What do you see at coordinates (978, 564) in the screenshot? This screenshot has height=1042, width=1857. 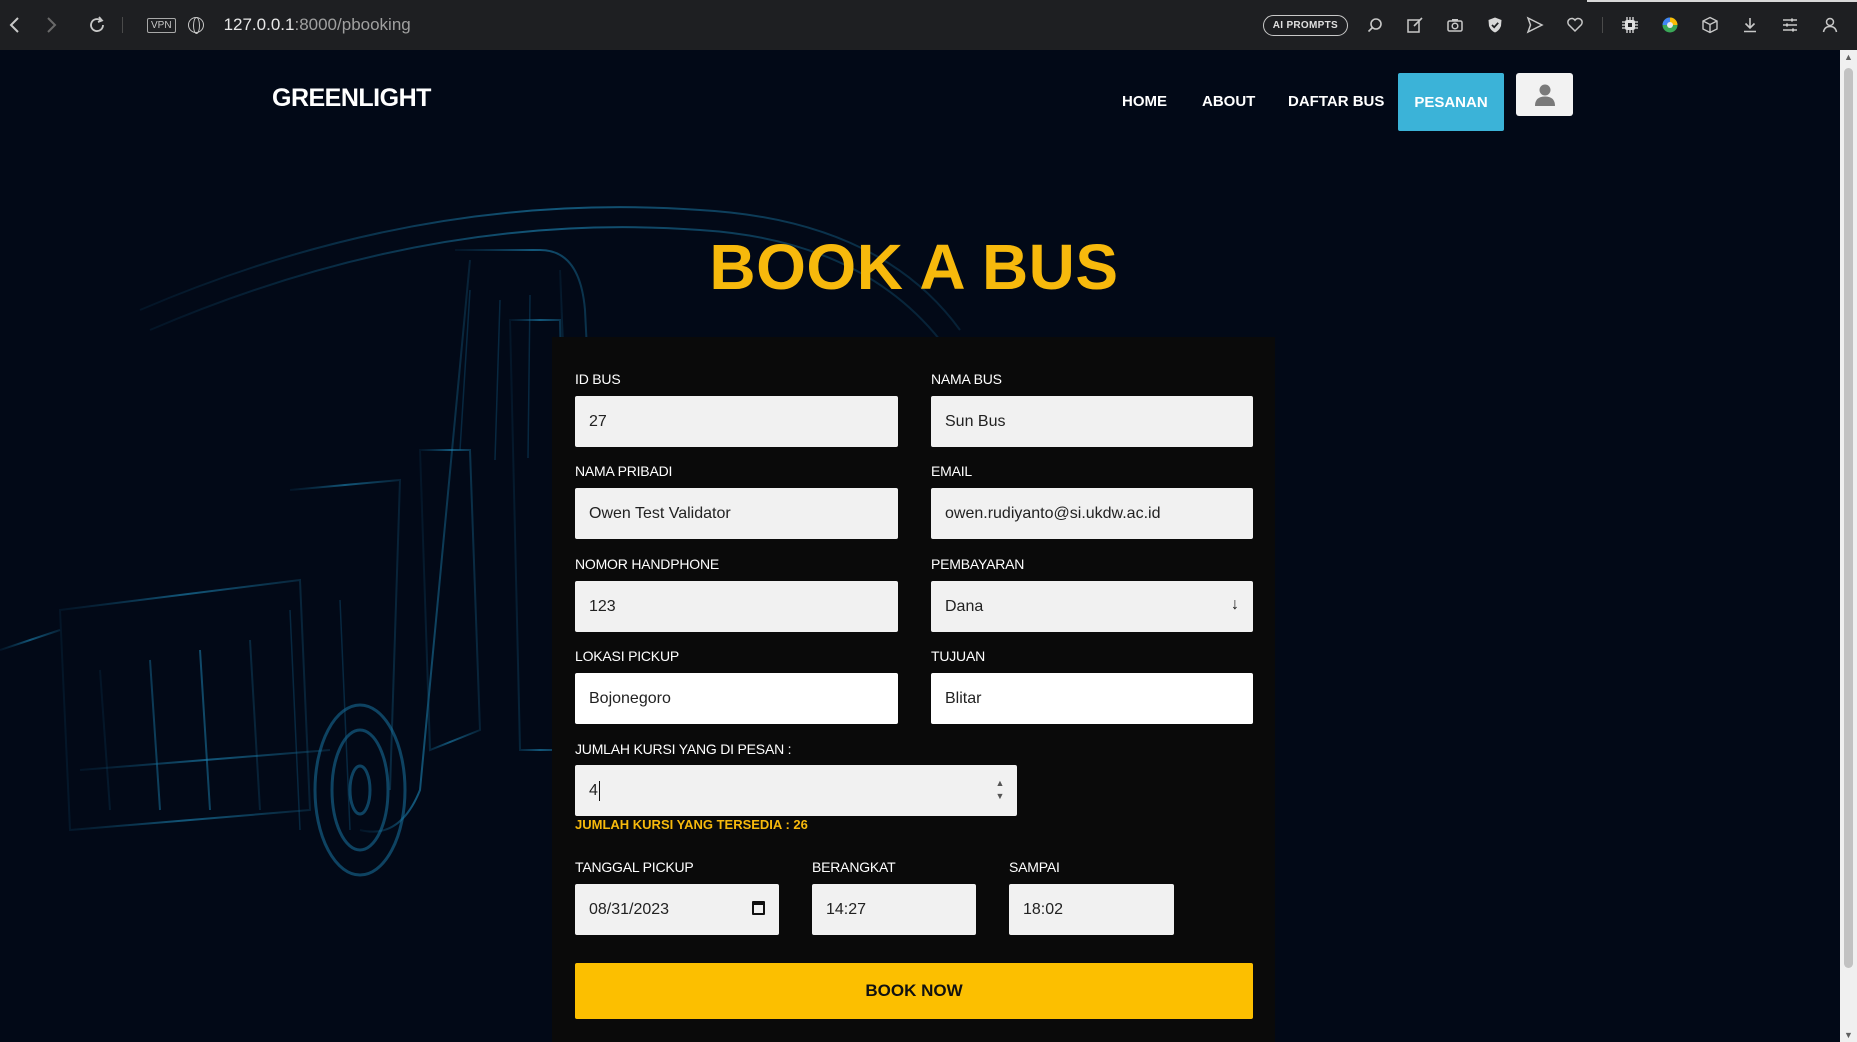 I see `pembayaran-label: PEMBAYARAN` at bounding box center [978, 564].